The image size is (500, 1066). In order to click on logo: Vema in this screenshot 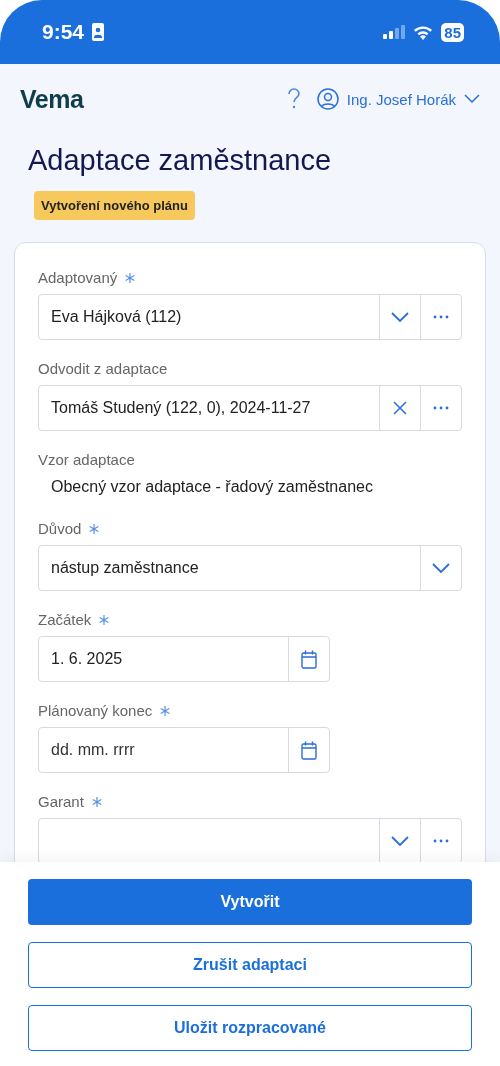, I will do `click(52, 99)`.